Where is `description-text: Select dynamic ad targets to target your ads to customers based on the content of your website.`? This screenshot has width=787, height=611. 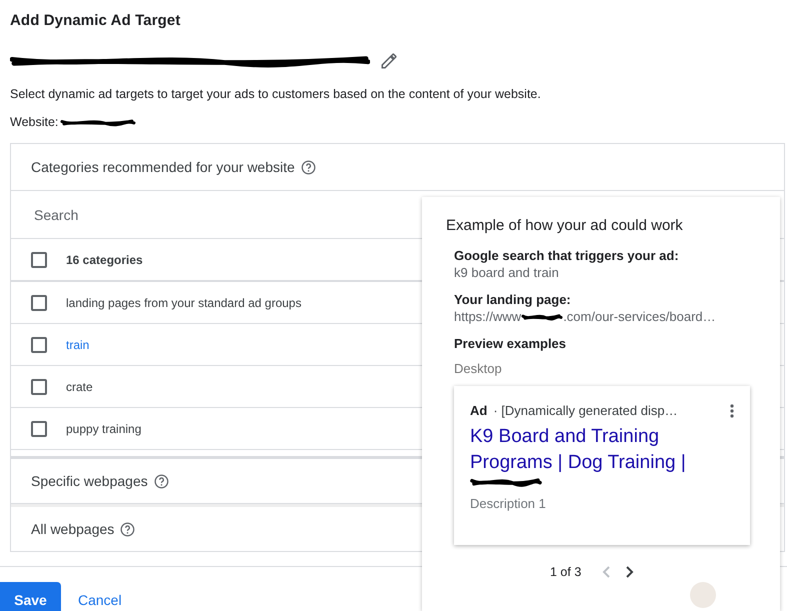
description-text: Select dynamic ad targets to target your ads to customers based on the content of your website. is located at coordinates (276, 94).